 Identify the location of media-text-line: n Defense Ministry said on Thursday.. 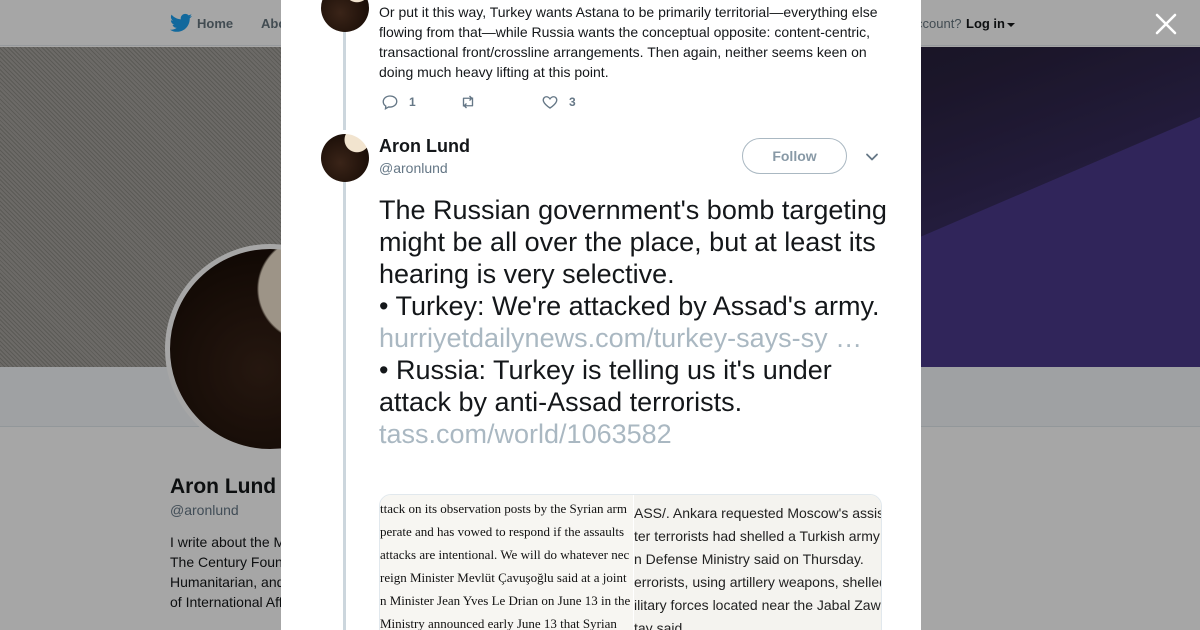
(749, 559).